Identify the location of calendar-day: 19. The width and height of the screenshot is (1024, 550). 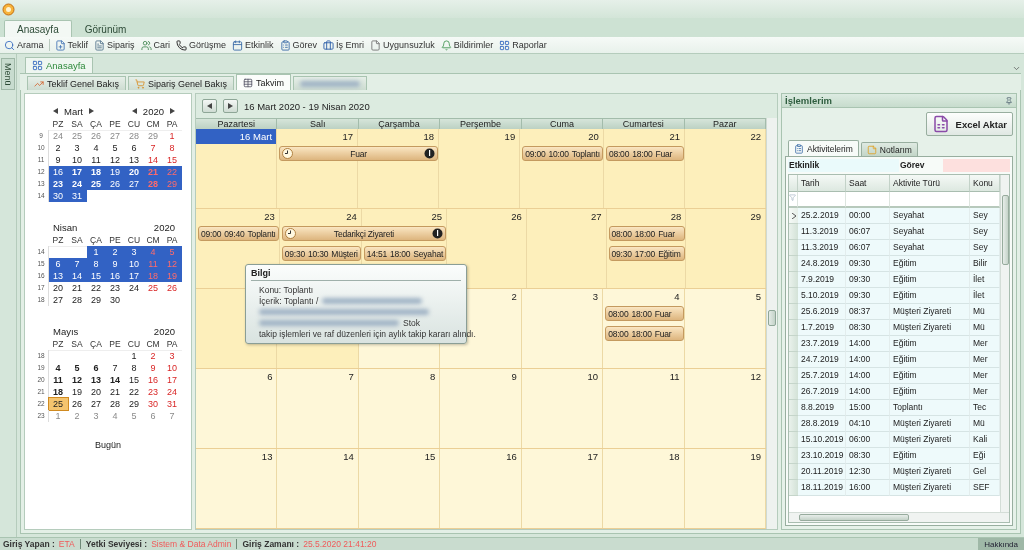
(77, 392).